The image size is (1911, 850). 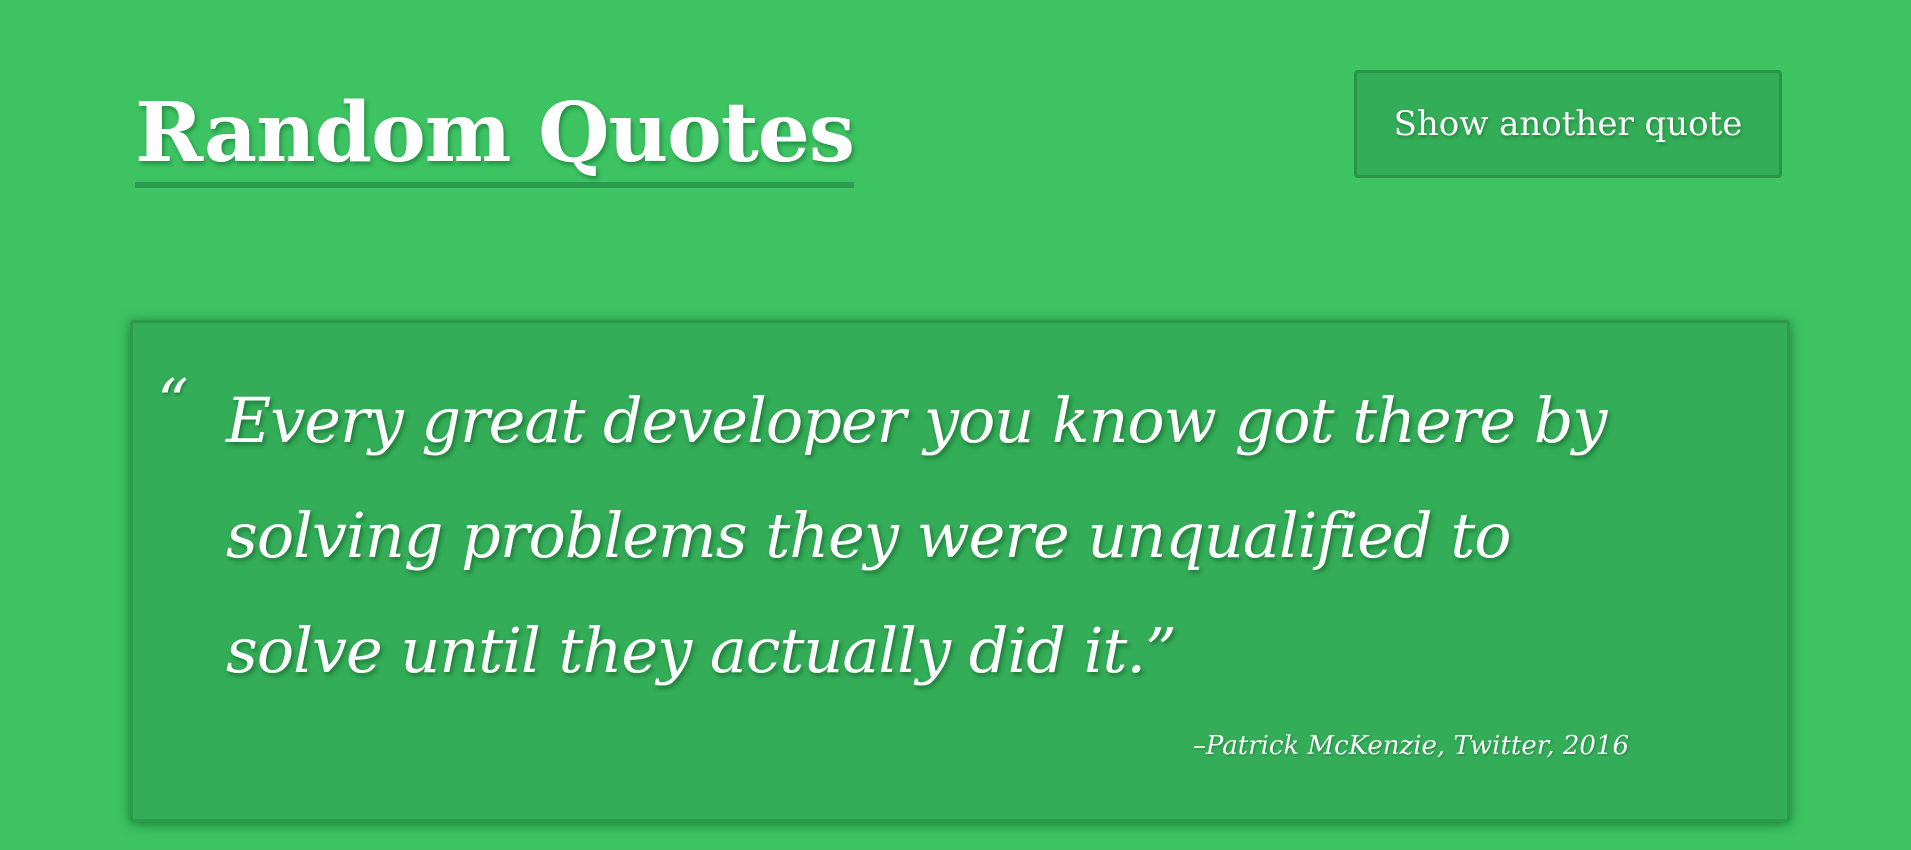 What do you see at coordinates (1410, 746) in the screenshot?
I see `quote-attribution: –Patrick McKenzie, Twitter, 2016` at bounding box center [1410, 746].